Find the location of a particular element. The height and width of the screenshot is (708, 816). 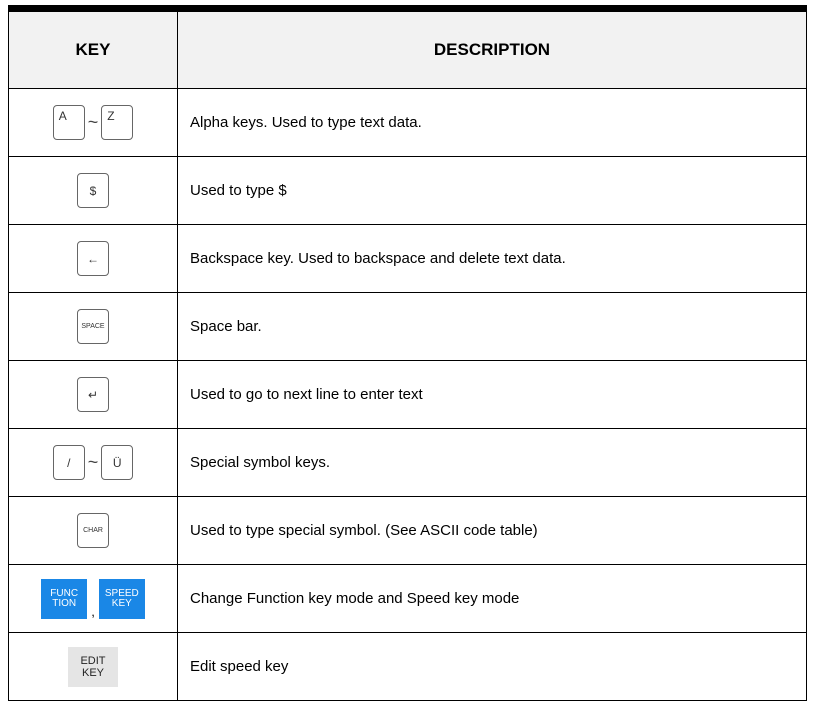

space-key: SPACE is located at coordinates (93, 326).